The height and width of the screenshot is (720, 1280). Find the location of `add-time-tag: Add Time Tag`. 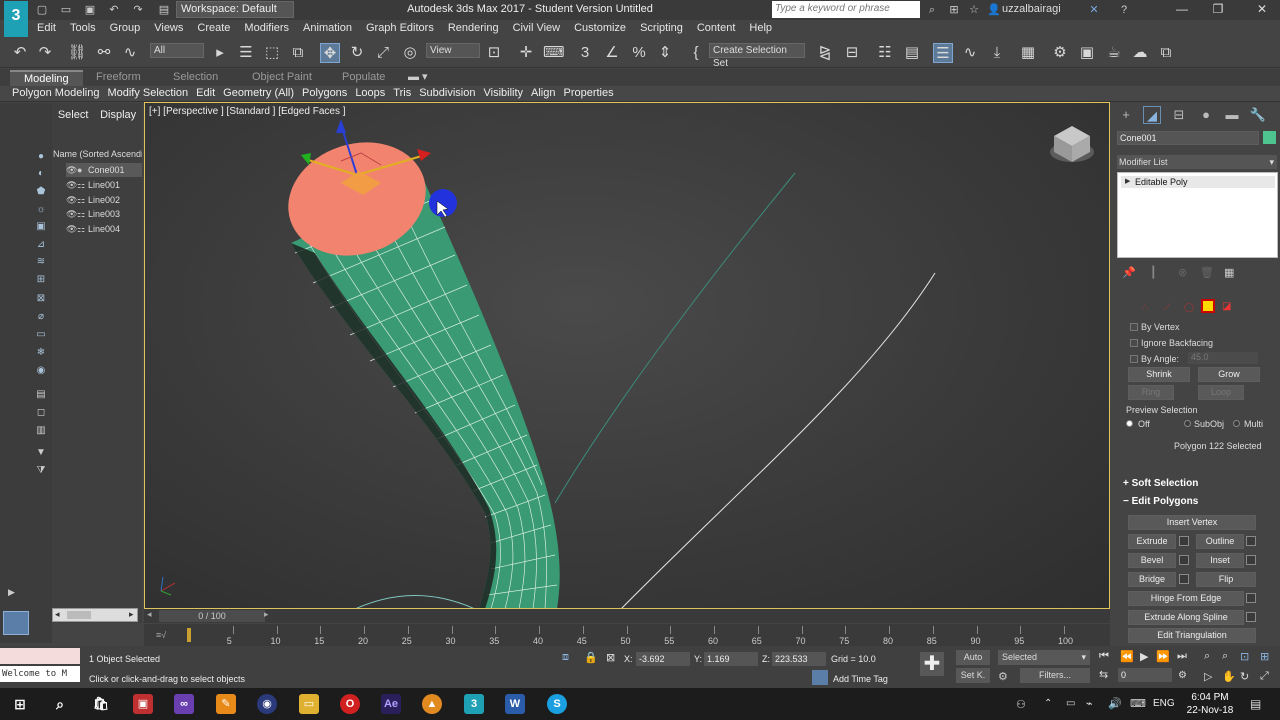

add-time-tag: Add Time Tag is located at coordinates (860, 679).